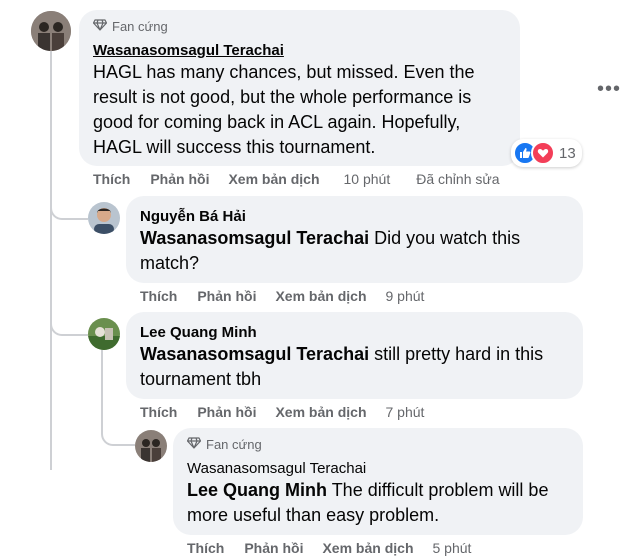  I want to click on reply-time: 5 phút, so click(452, 548).